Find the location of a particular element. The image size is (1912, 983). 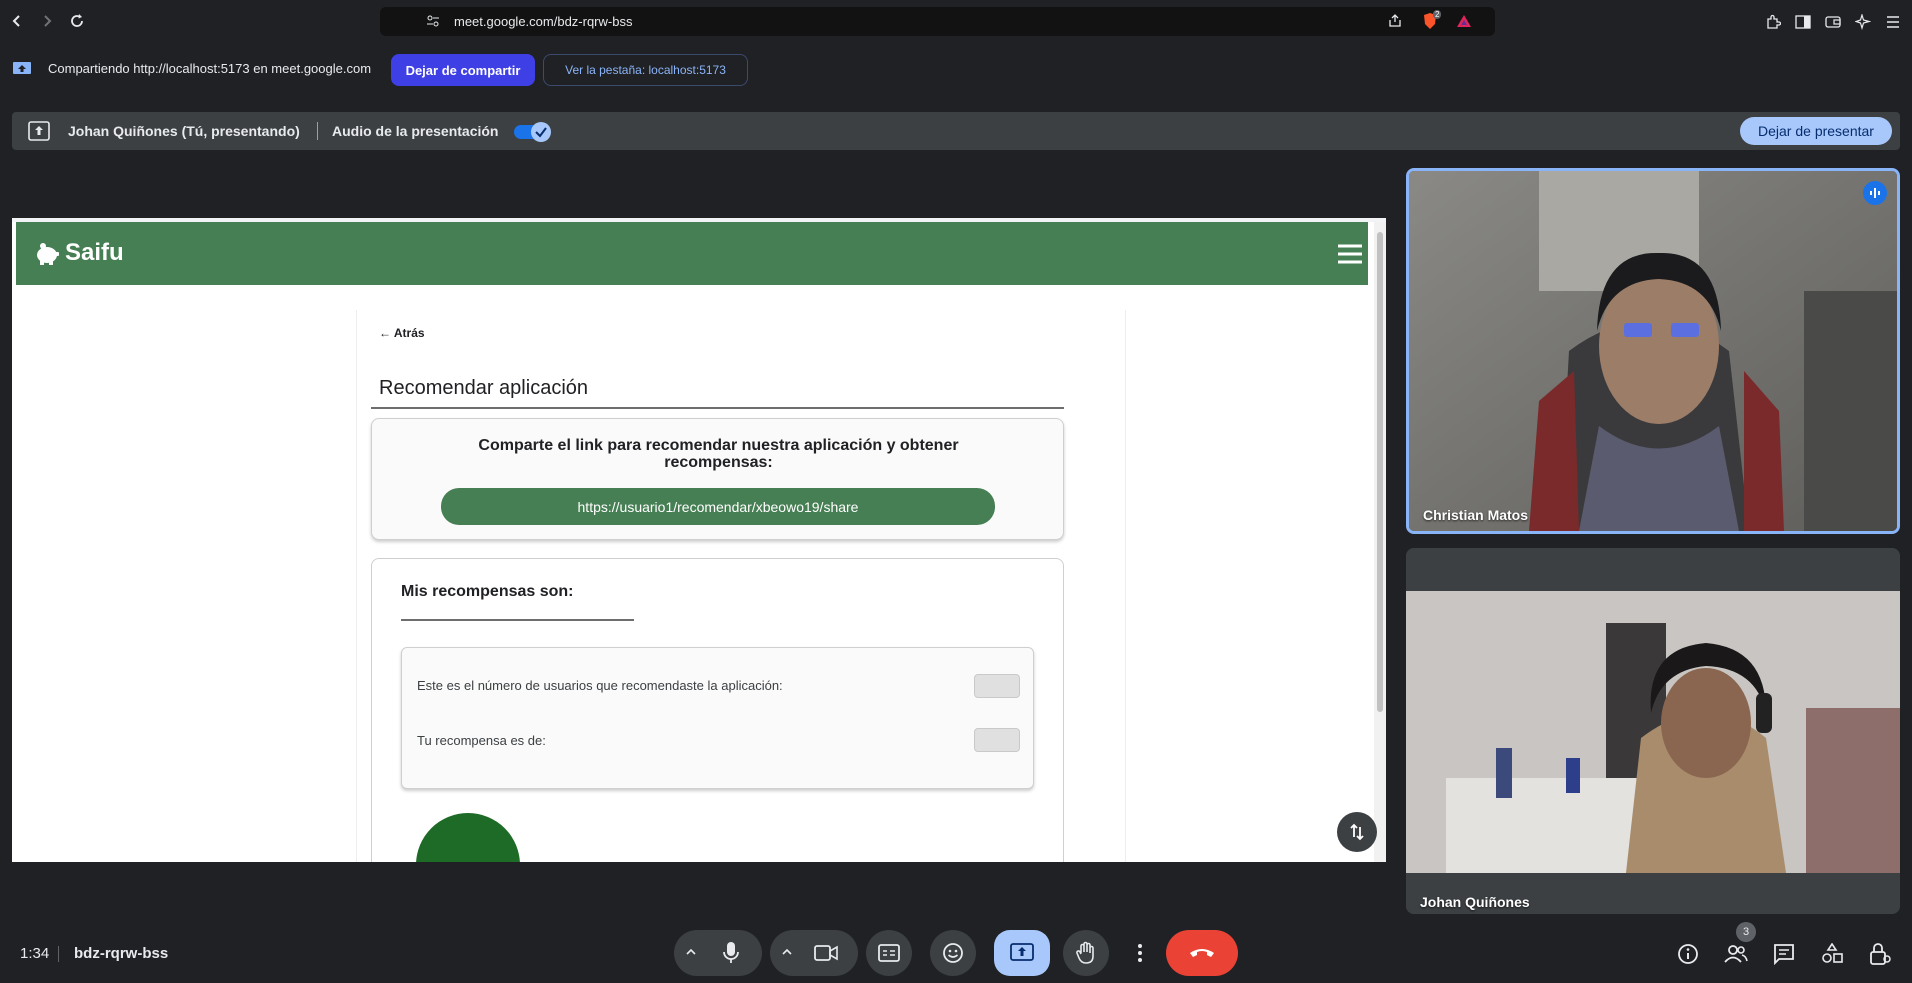

forward-icon is located at coordinates (47, 21).